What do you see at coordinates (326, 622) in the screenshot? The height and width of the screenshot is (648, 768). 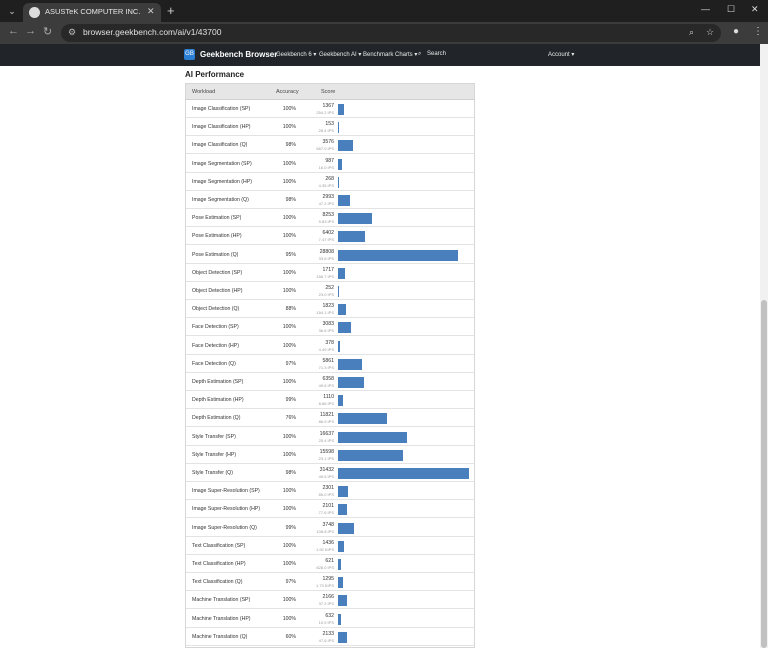 I see `ips-value: 10.9 IPS` at bounding box center [326, 622].